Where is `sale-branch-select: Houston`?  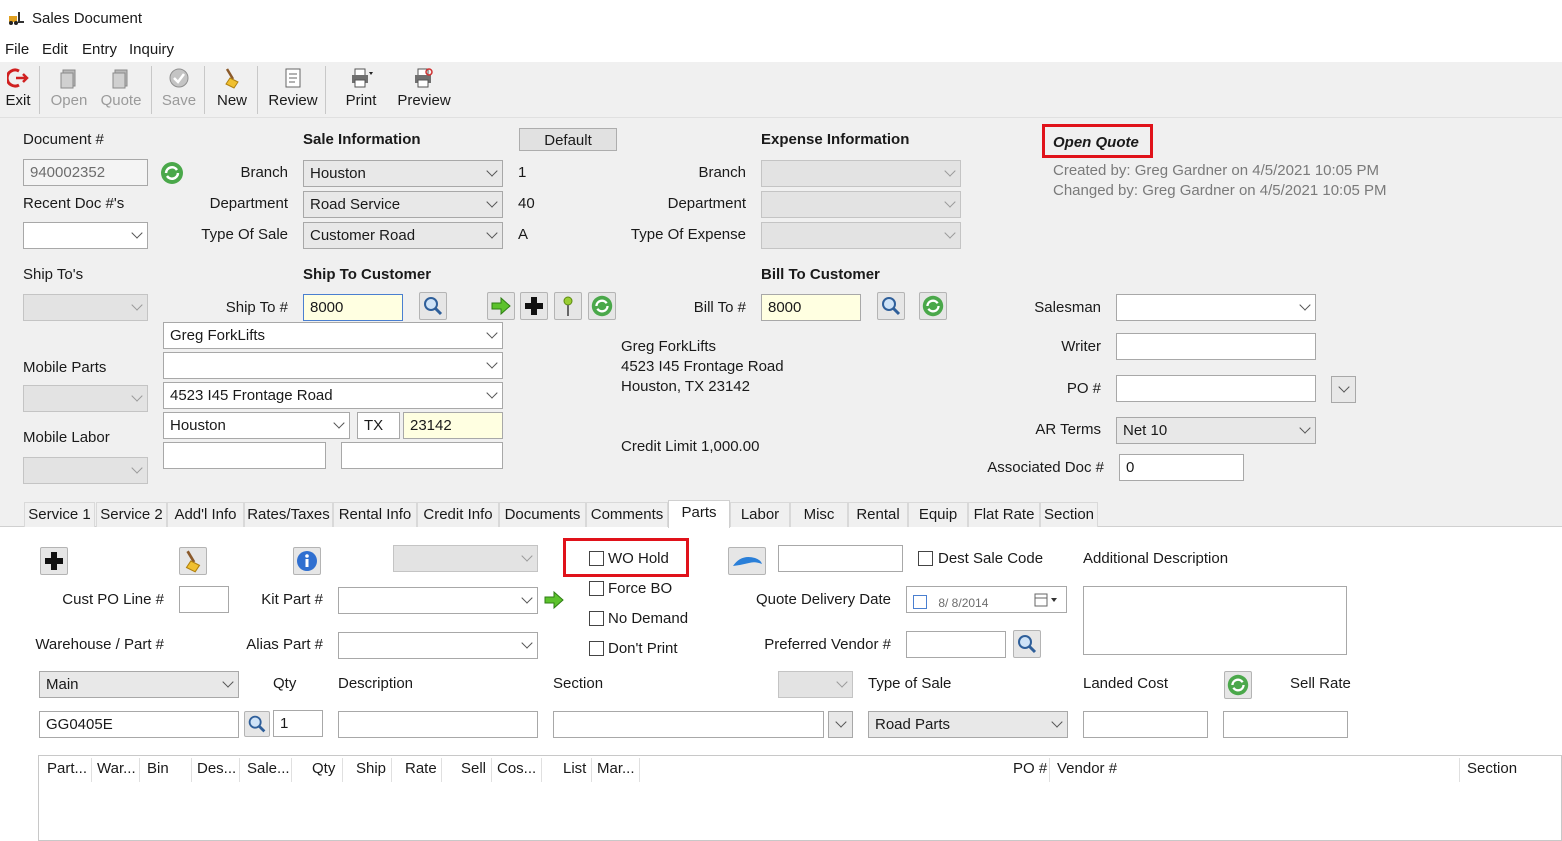
sale-branch-select: Houston is located at coordinates (403, 173).